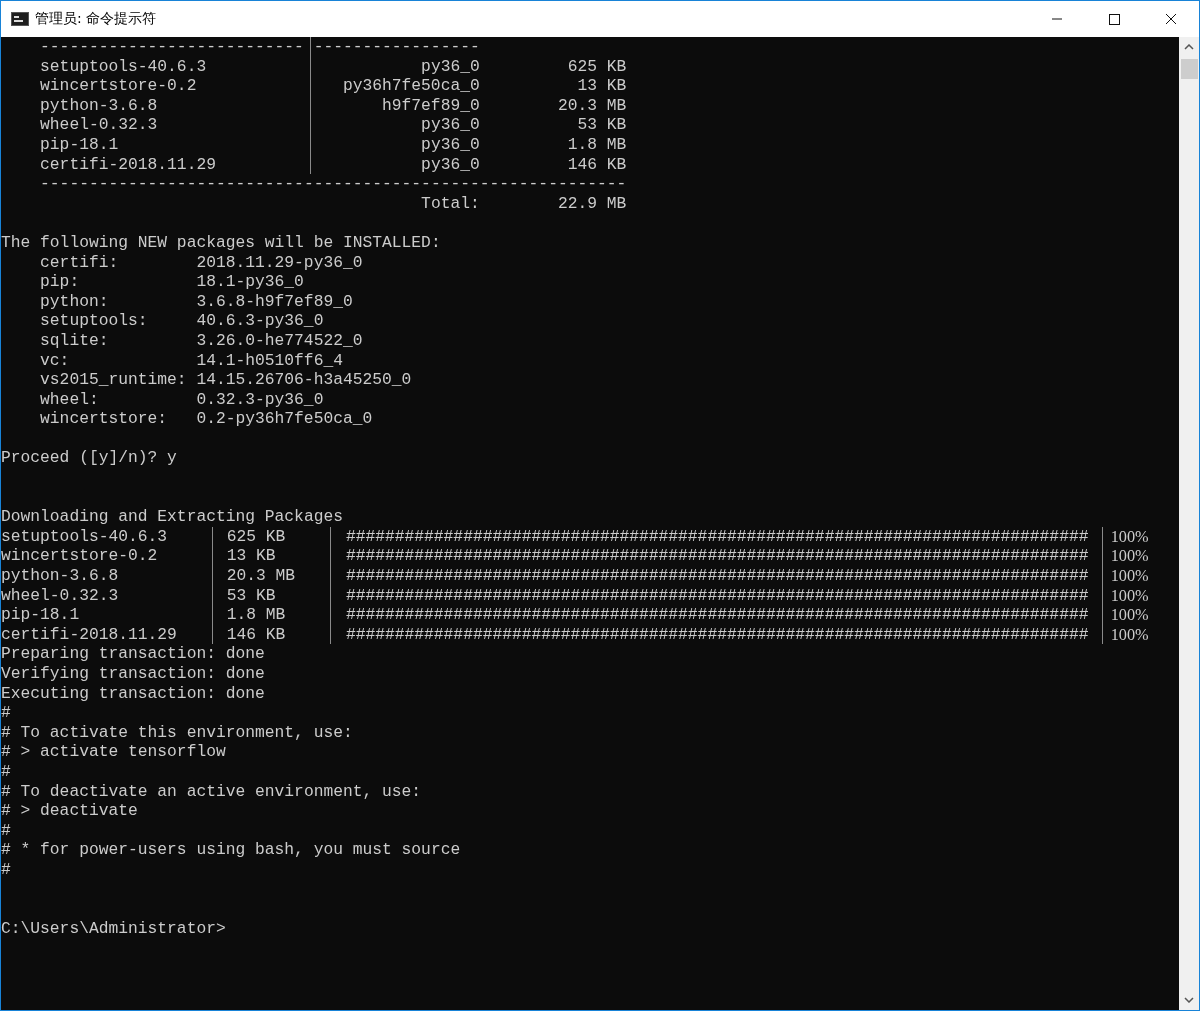 The image size is (1200, 1011). What do you see at coordinates (431, 105) in the screenshot?
I see `build-string: h9f7ef89_0` at bounding box center [431, 105].